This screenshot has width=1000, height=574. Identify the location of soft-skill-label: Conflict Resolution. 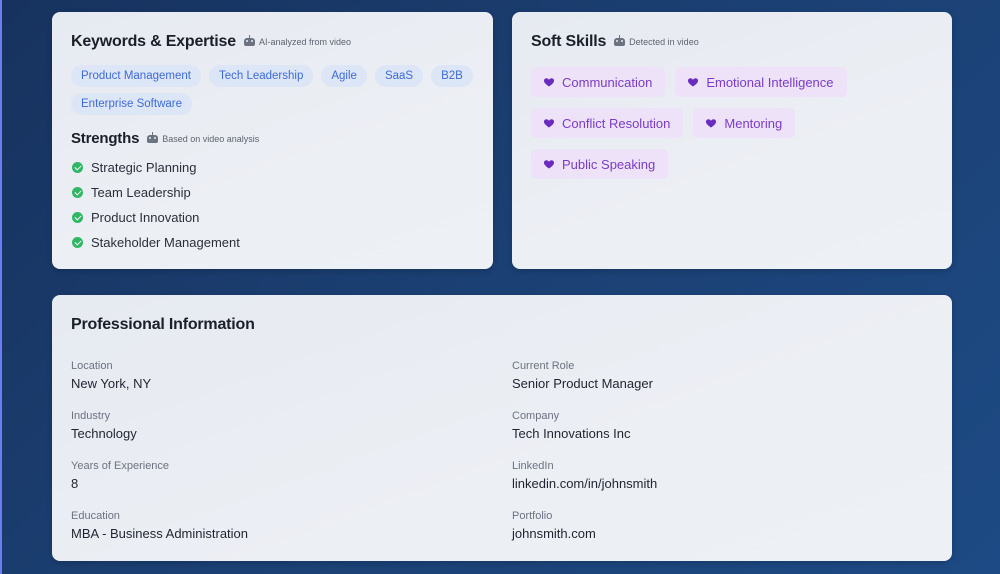
(616, 123).